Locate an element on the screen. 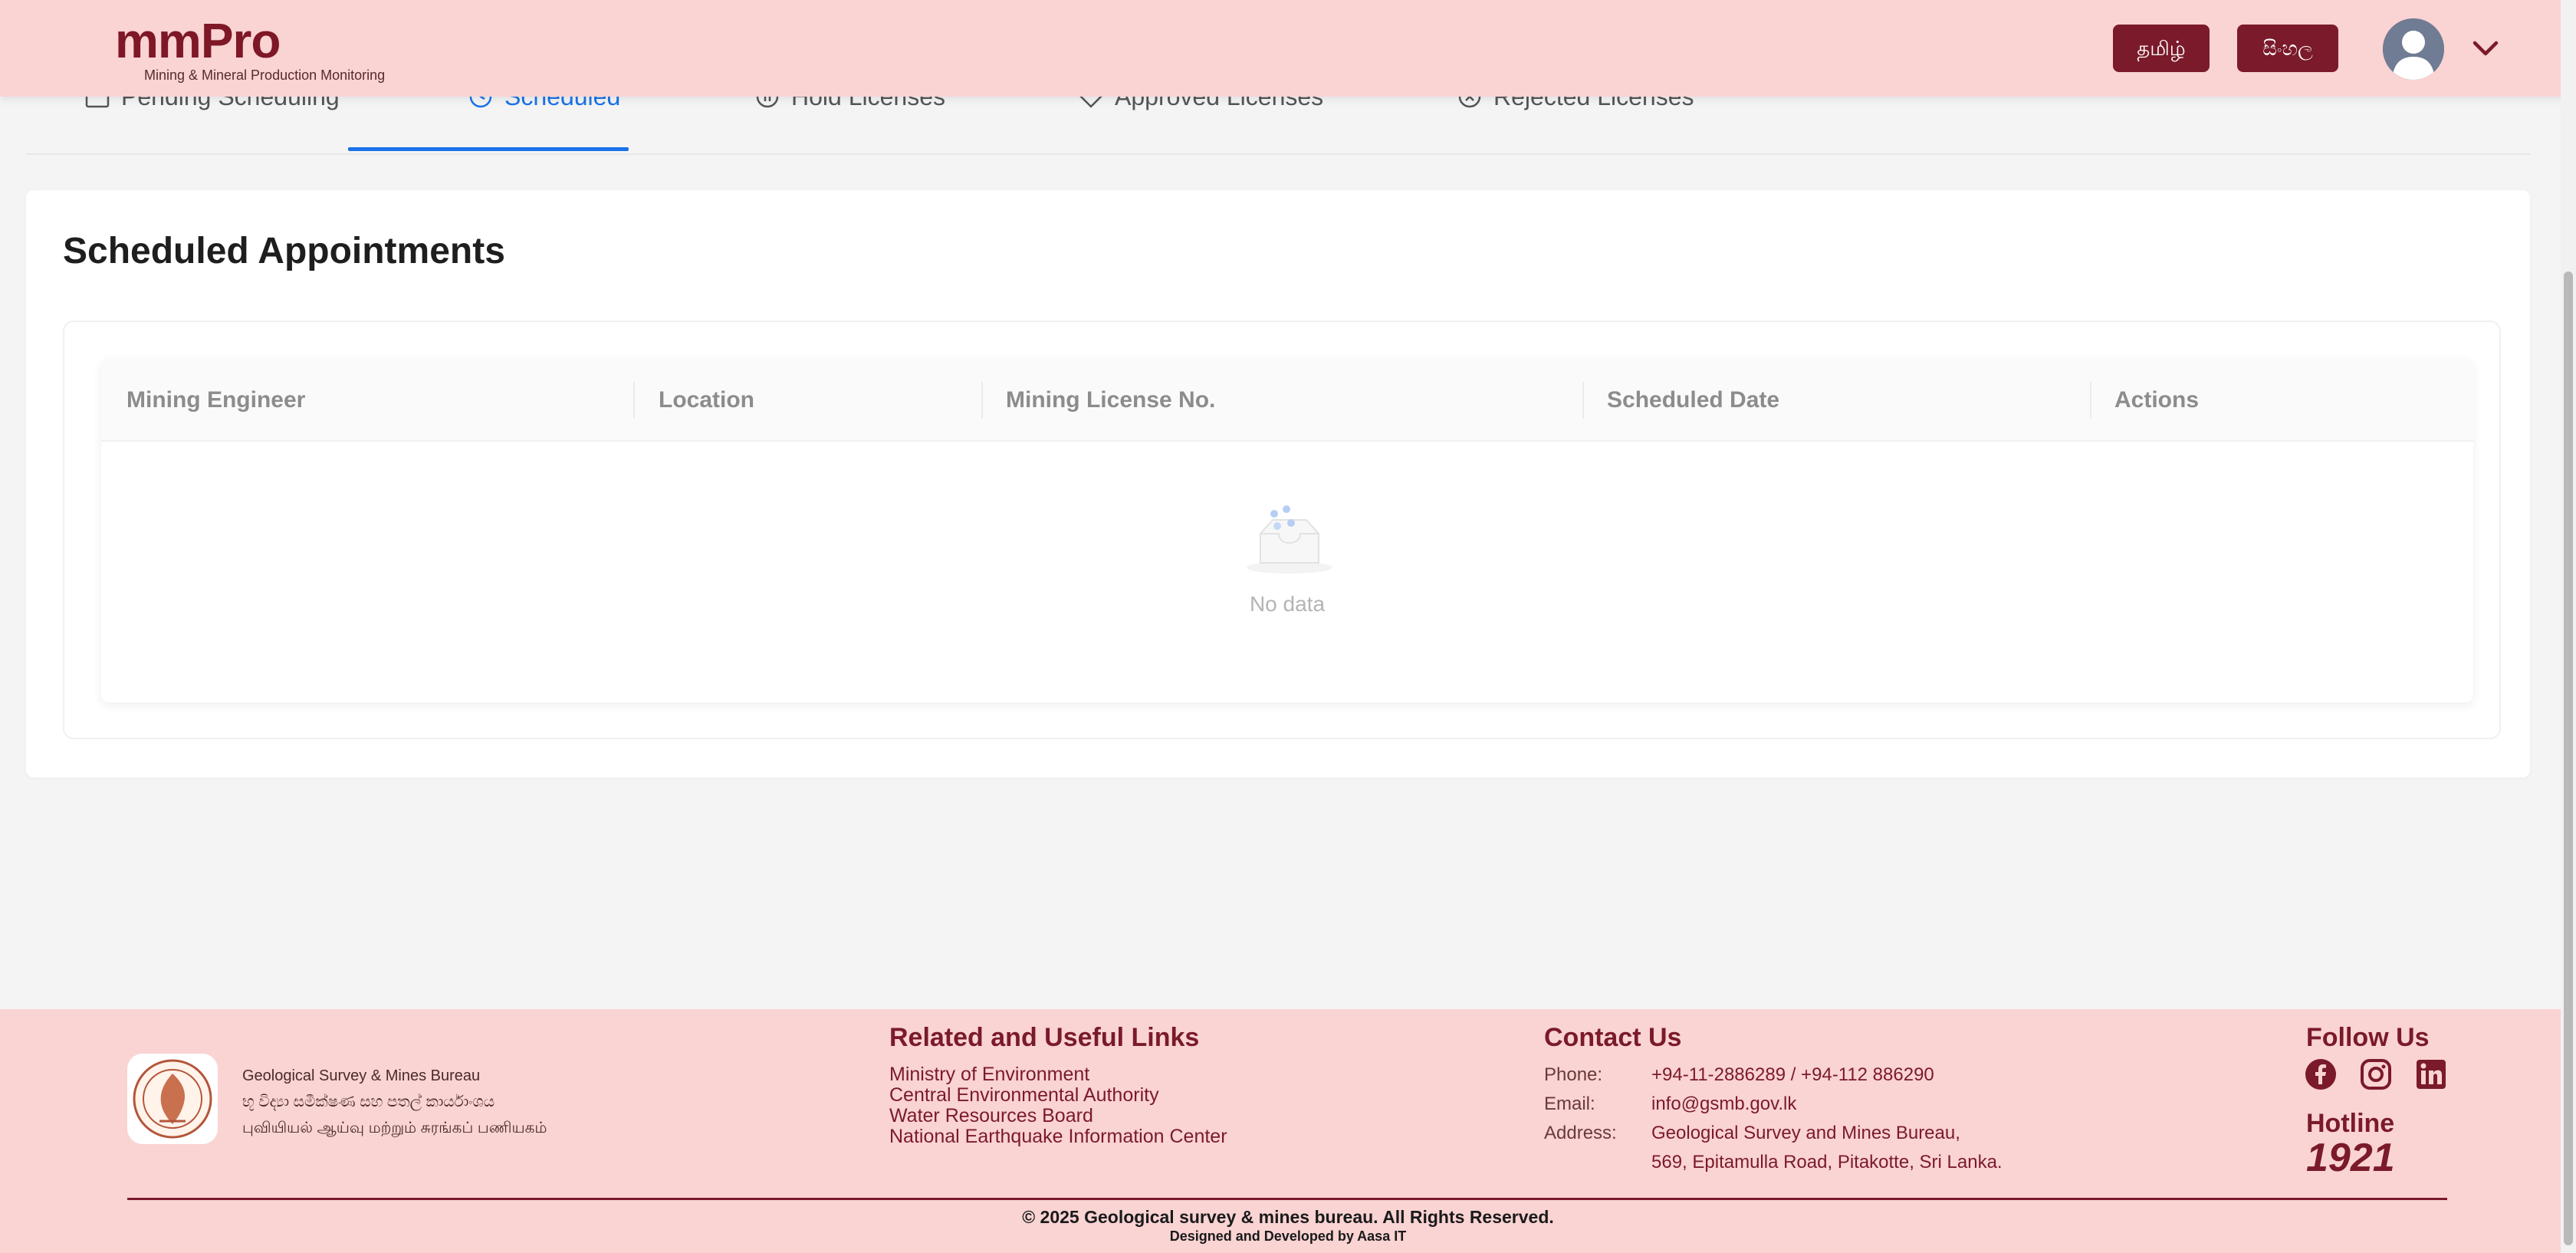 The width and height of the screenshot is (2576, 1253). org-name-tamil: புவியியல் ஆய்வு மற்றும் சுரங்கப் பணியகம் is located at coordinates (395, 1128).